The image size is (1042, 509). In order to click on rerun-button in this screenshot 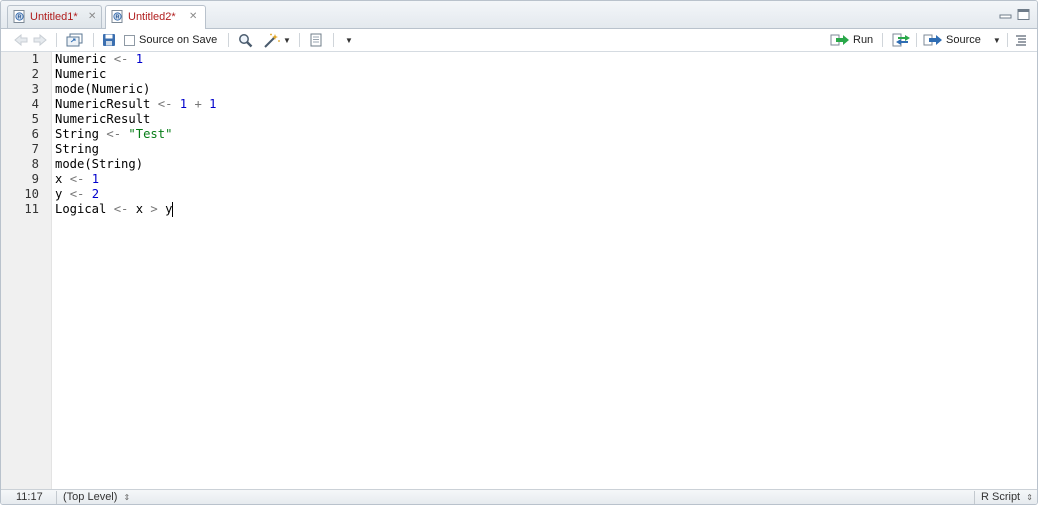, I will do `click(902, 40)`.